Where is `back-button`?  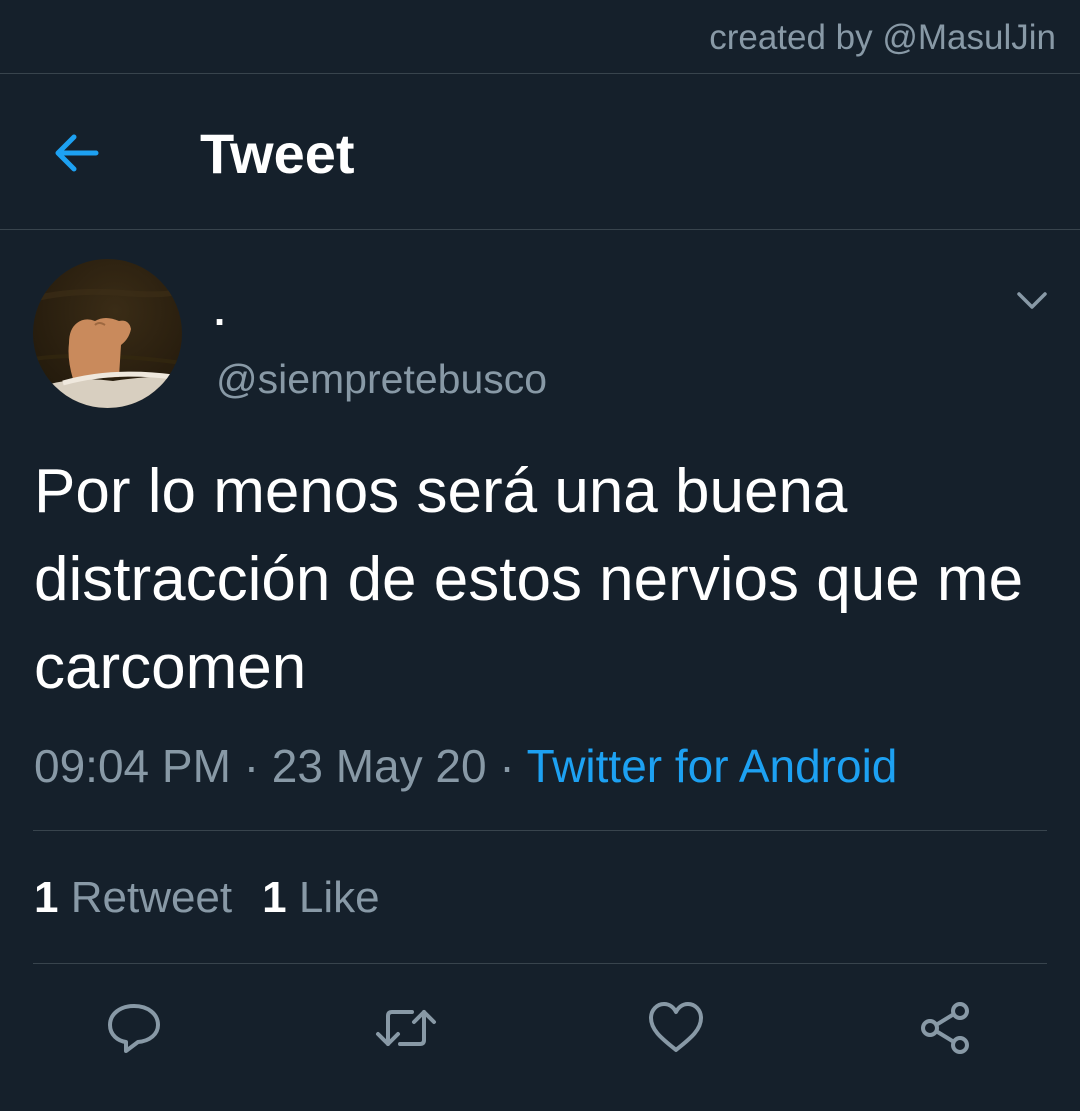 back-button is located at coordinates (76, 152).